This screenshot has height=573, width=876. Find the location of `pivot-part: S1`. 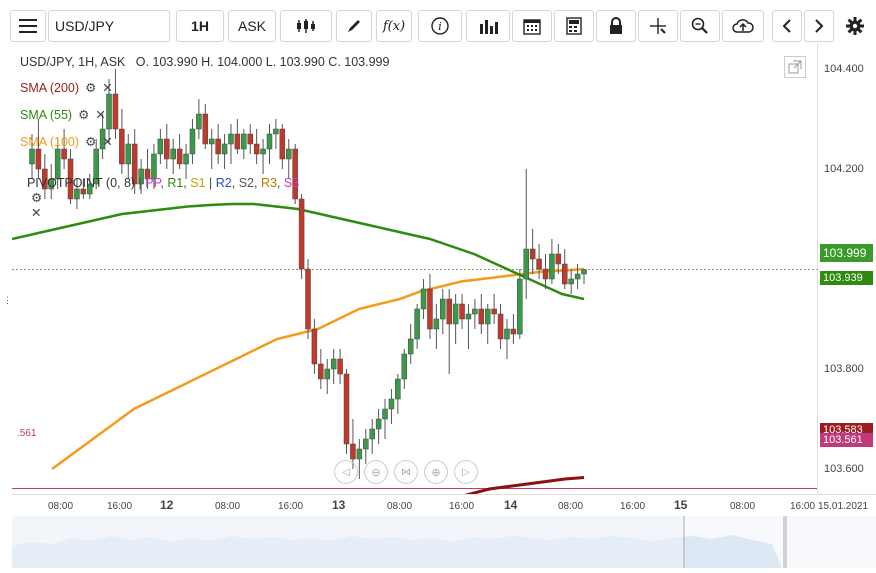

pivot-part: S1 is located at coordinates (198, 183).